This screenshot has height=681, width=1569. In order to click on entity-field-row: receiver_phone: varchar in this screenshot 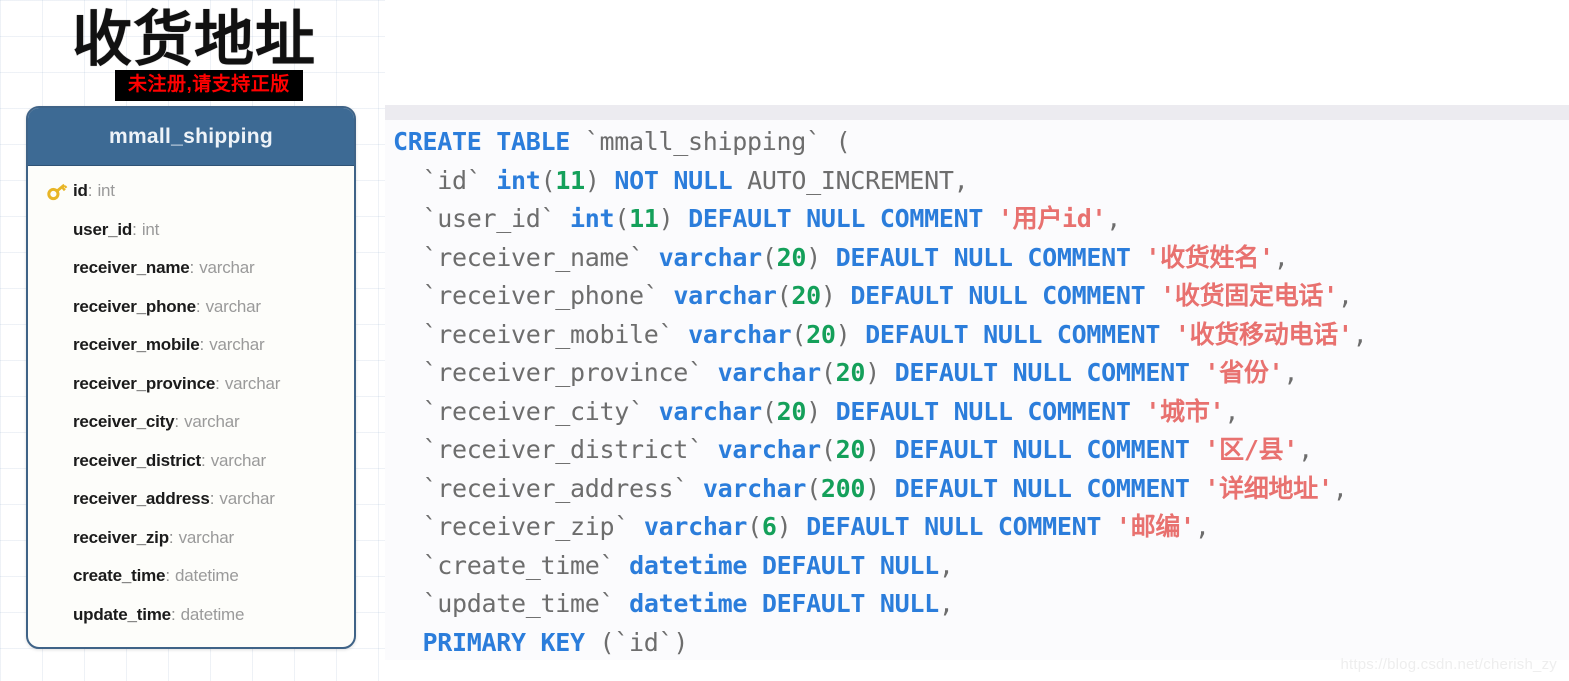, I will do `click(191, 307)`.